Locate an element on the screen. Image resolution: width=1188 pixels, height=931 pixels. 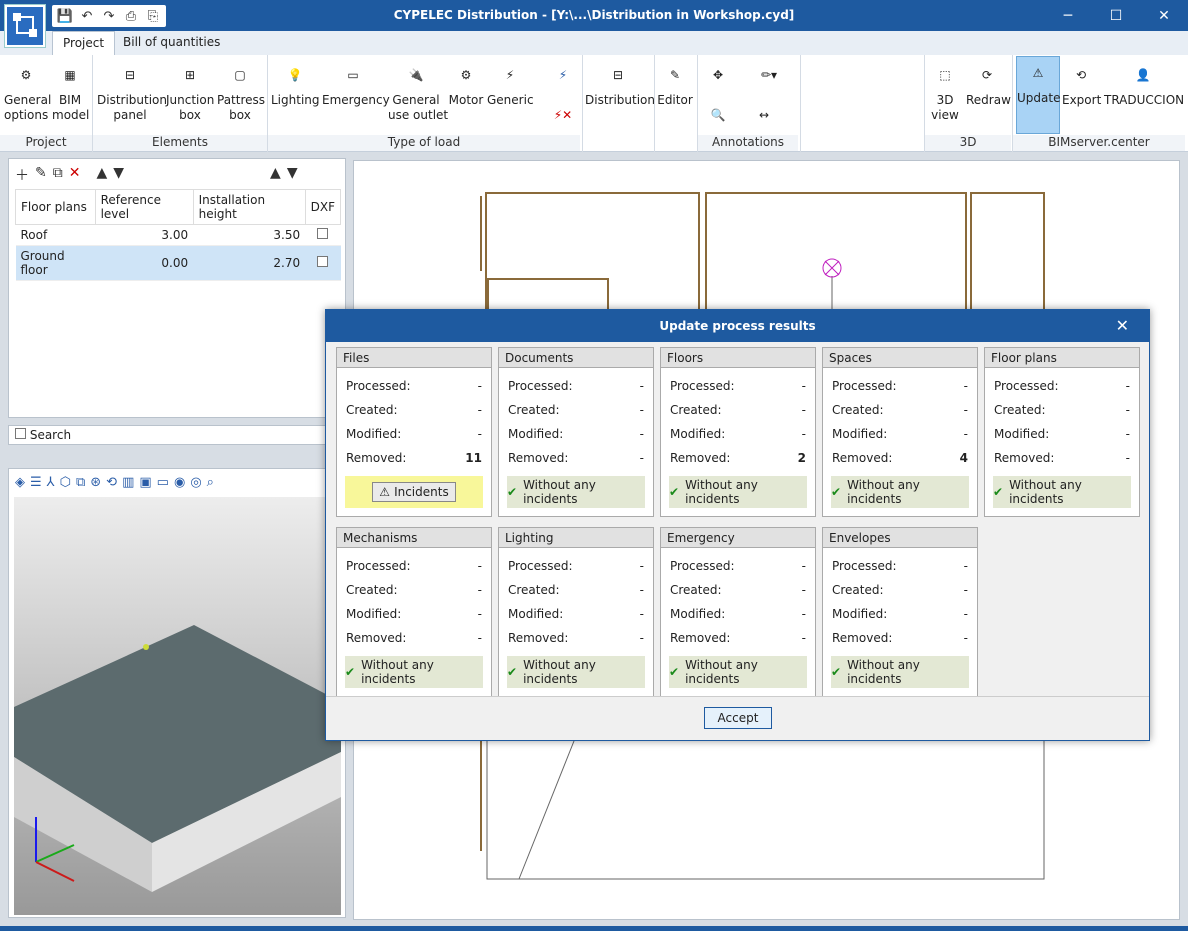
minimize-button: ─ is located at coordinates (1068, 15).